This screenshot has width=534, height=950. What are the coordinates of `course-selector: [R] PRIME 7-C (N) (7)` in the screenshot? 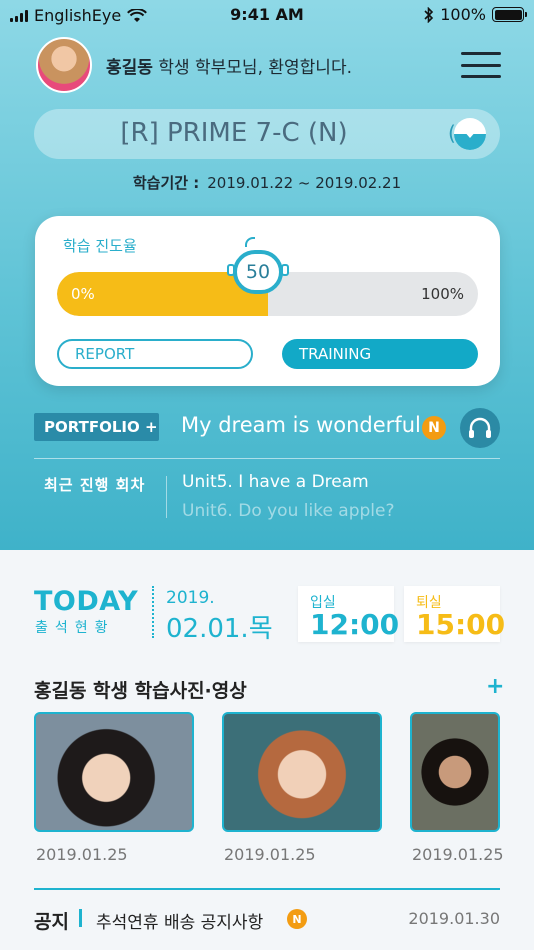 It's located at (267, 134).